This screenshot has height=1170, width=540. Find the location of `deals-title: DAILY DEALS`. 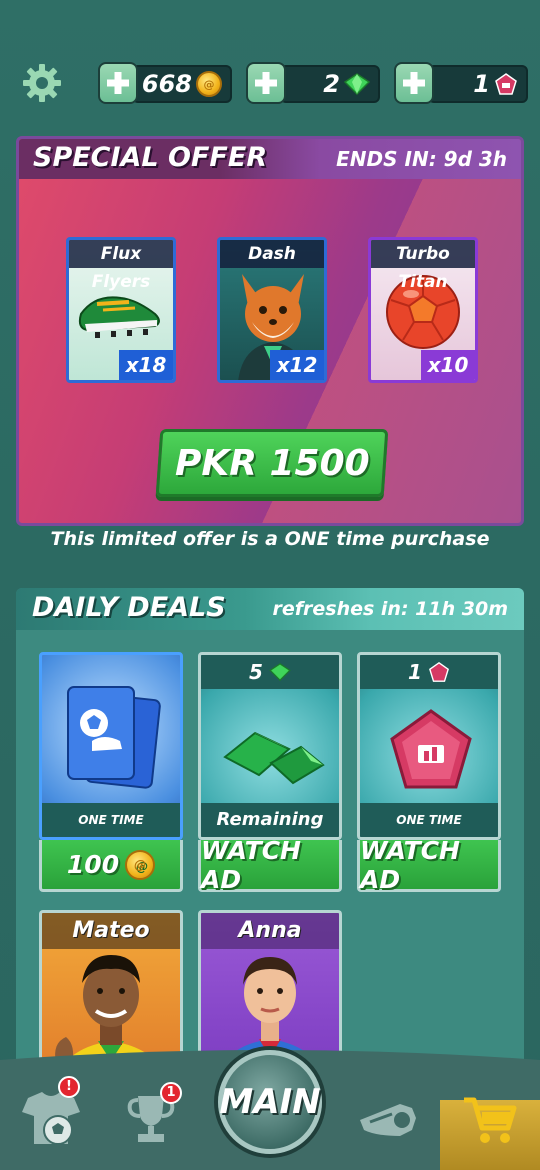

deals-title: DAILY DEALS is located at coordinates (129, 607).